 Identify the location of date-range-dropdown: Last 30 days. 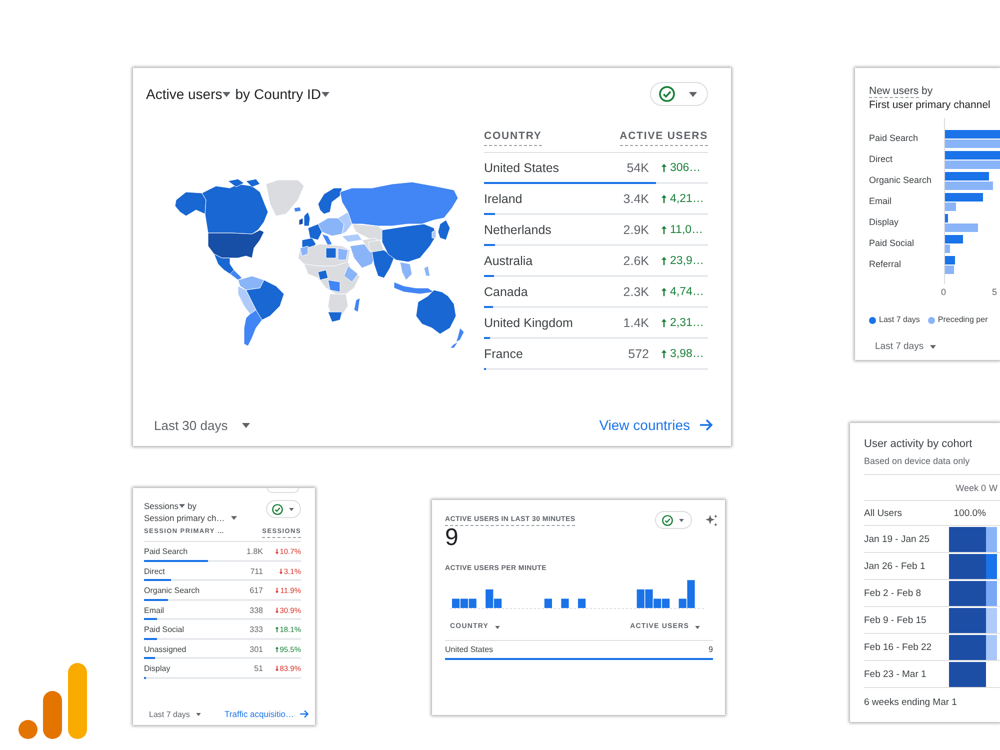
(202, 425).